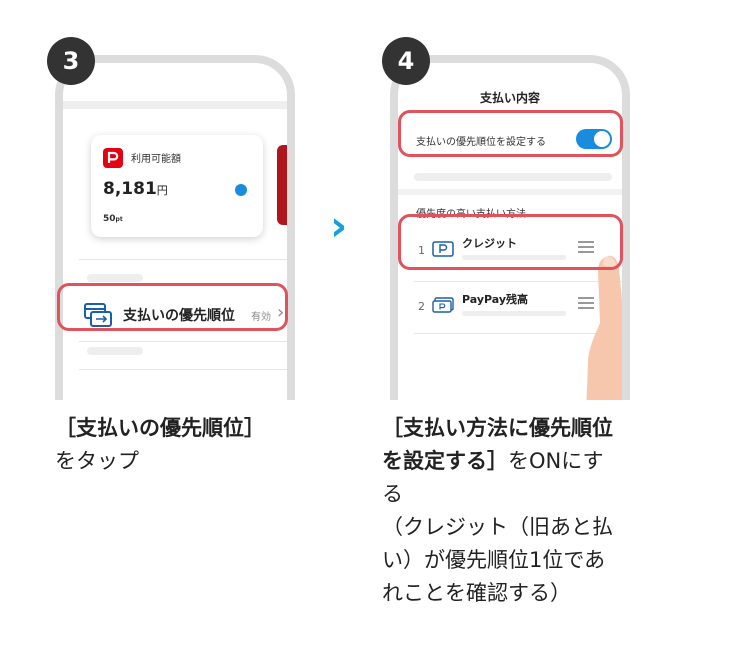  Describe the element at coordinates (241, 190) in the screenshot. I see `status-dot` at that location.